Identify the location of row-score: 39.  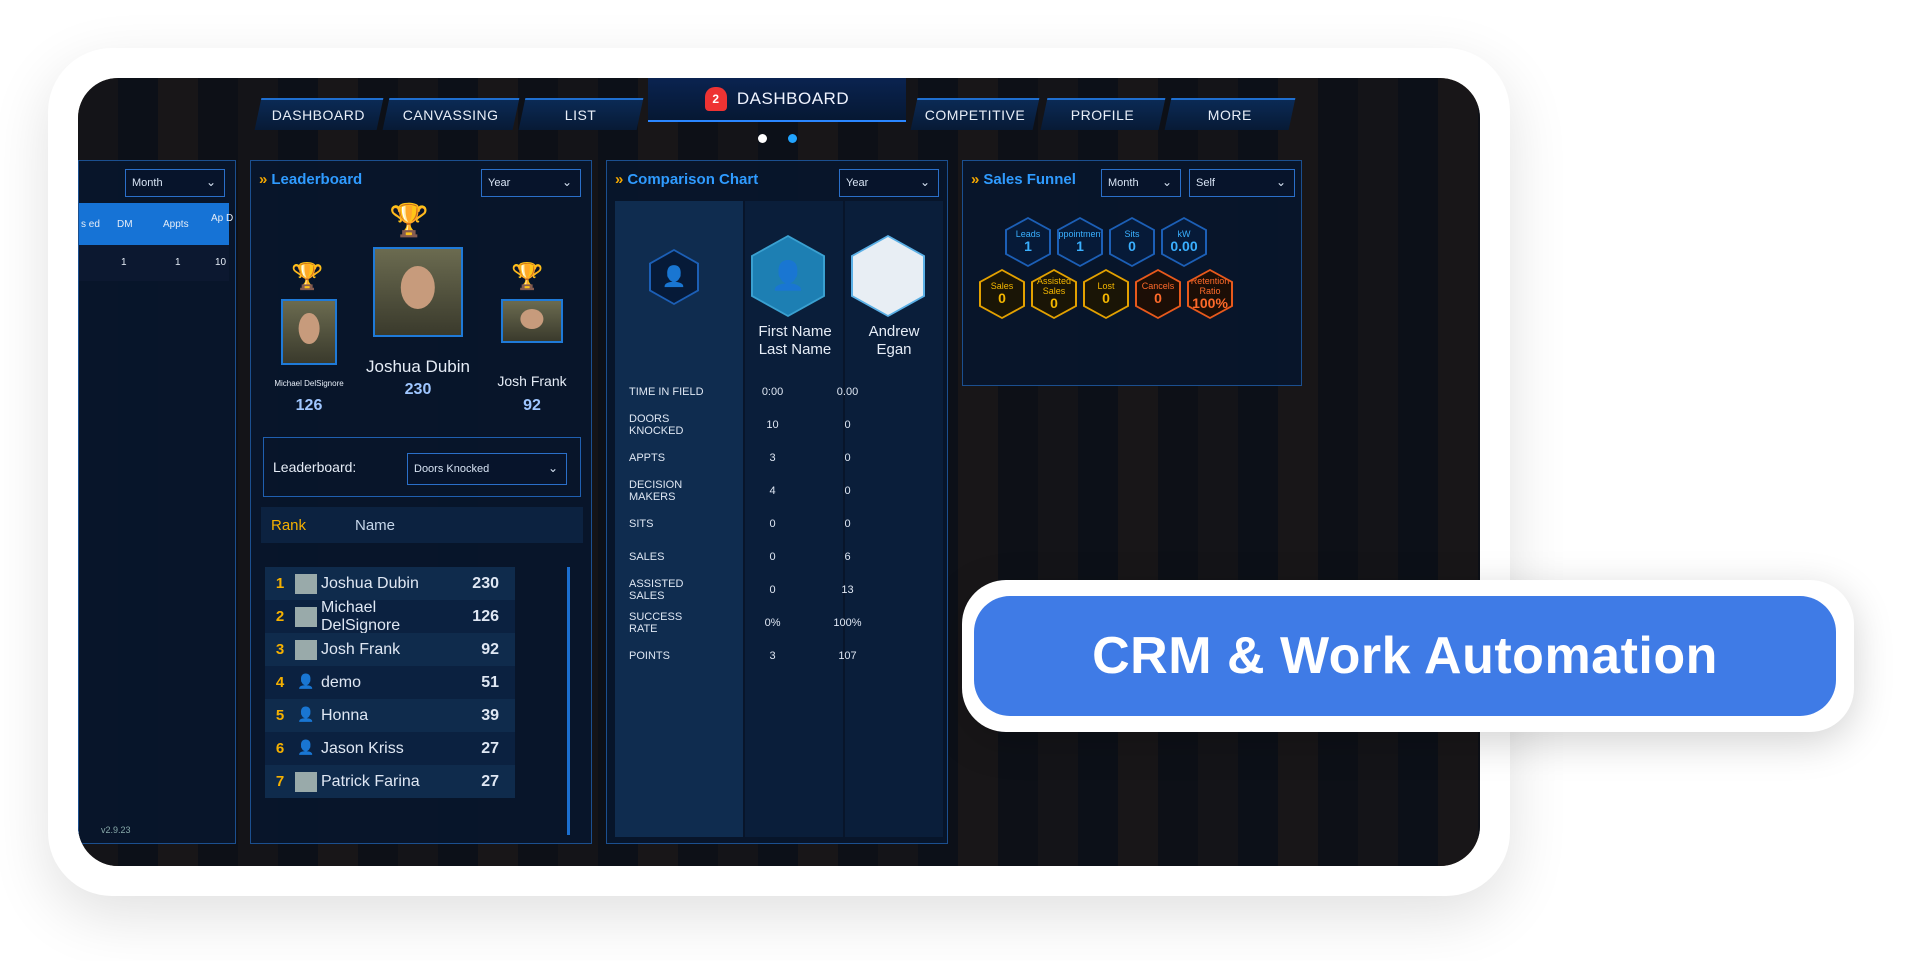
(490, 715).